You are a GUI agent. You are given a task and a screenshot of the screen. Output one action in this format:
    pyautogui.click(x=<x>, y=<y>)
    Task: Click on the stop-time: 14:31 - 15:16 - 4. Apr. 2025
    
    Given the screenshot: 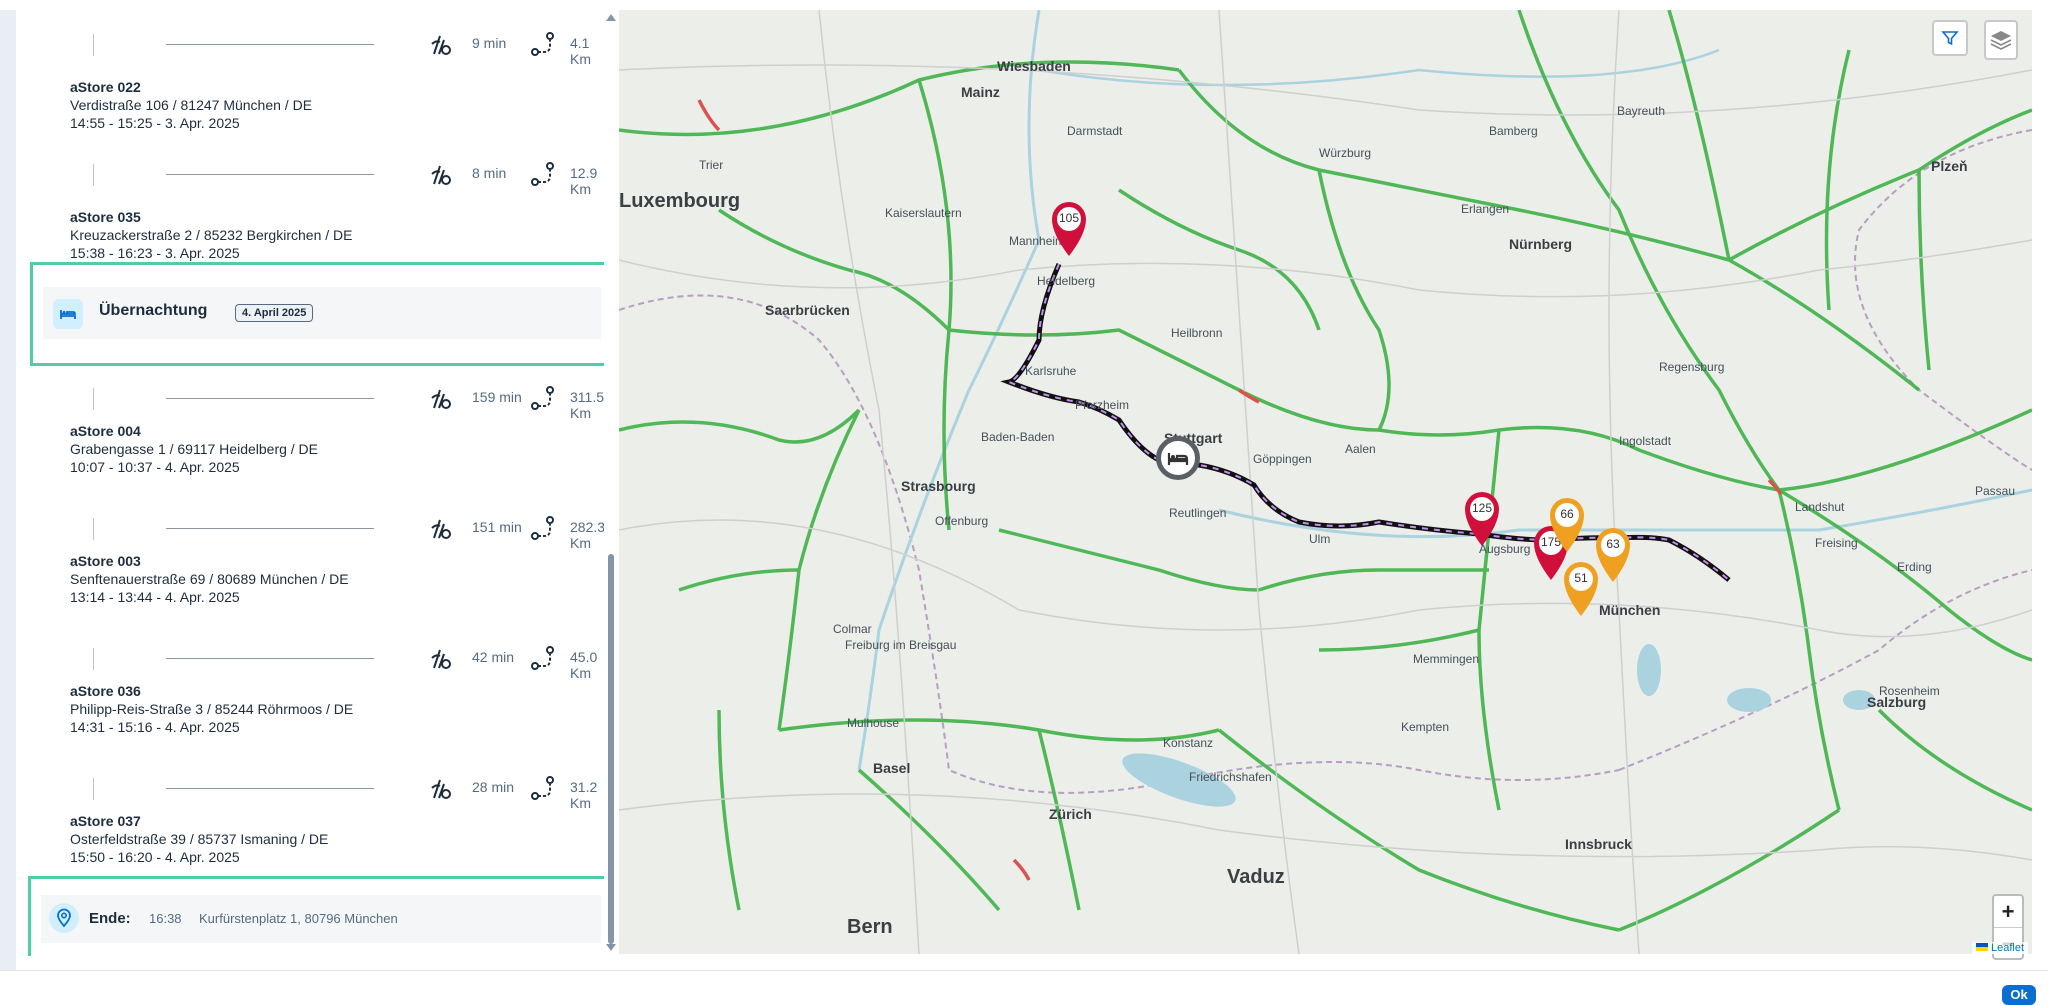 What is the action you would take?
    pyautogui.click(x=155, y=727)
    